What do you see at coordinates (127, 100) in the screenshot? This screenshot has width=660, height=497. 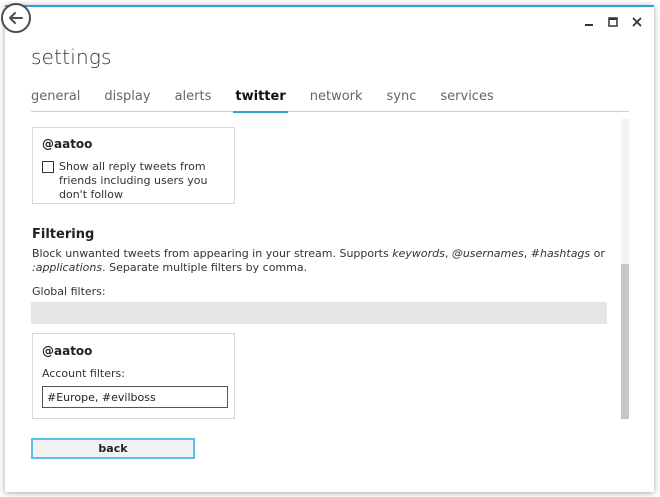 I see `tab-display: display` at bounding box center [127, 100].